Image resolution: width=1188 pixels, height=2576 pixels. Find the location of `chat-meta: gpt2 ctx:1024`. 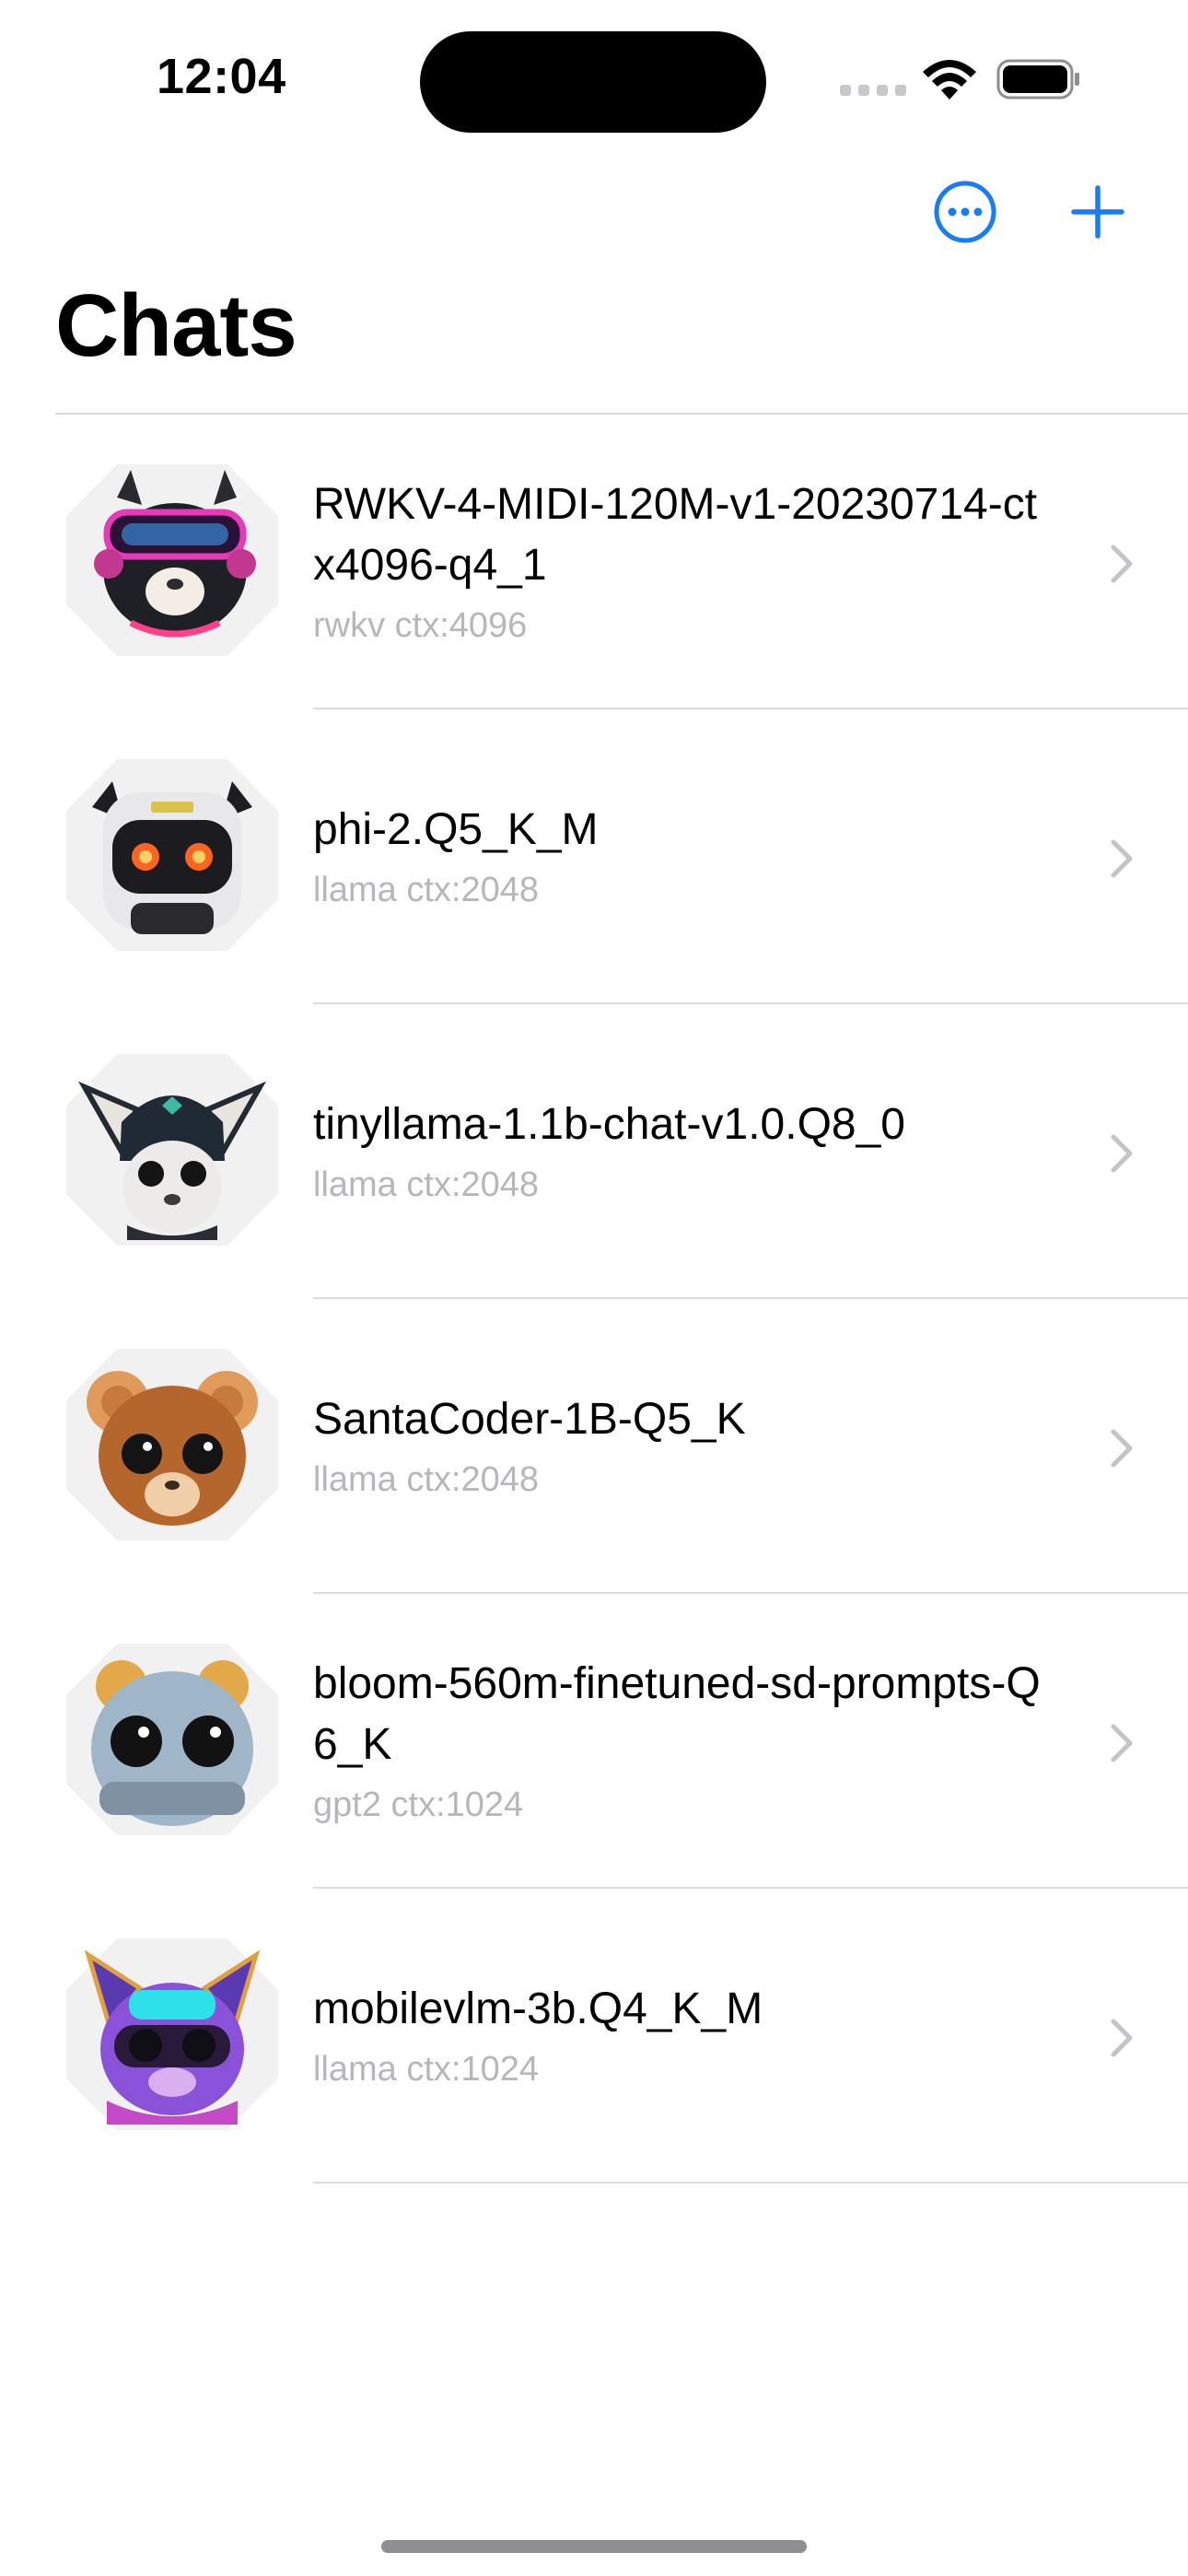

chat-meta: gpt2 ctx:1024 is located at coordinates (418, 1805).